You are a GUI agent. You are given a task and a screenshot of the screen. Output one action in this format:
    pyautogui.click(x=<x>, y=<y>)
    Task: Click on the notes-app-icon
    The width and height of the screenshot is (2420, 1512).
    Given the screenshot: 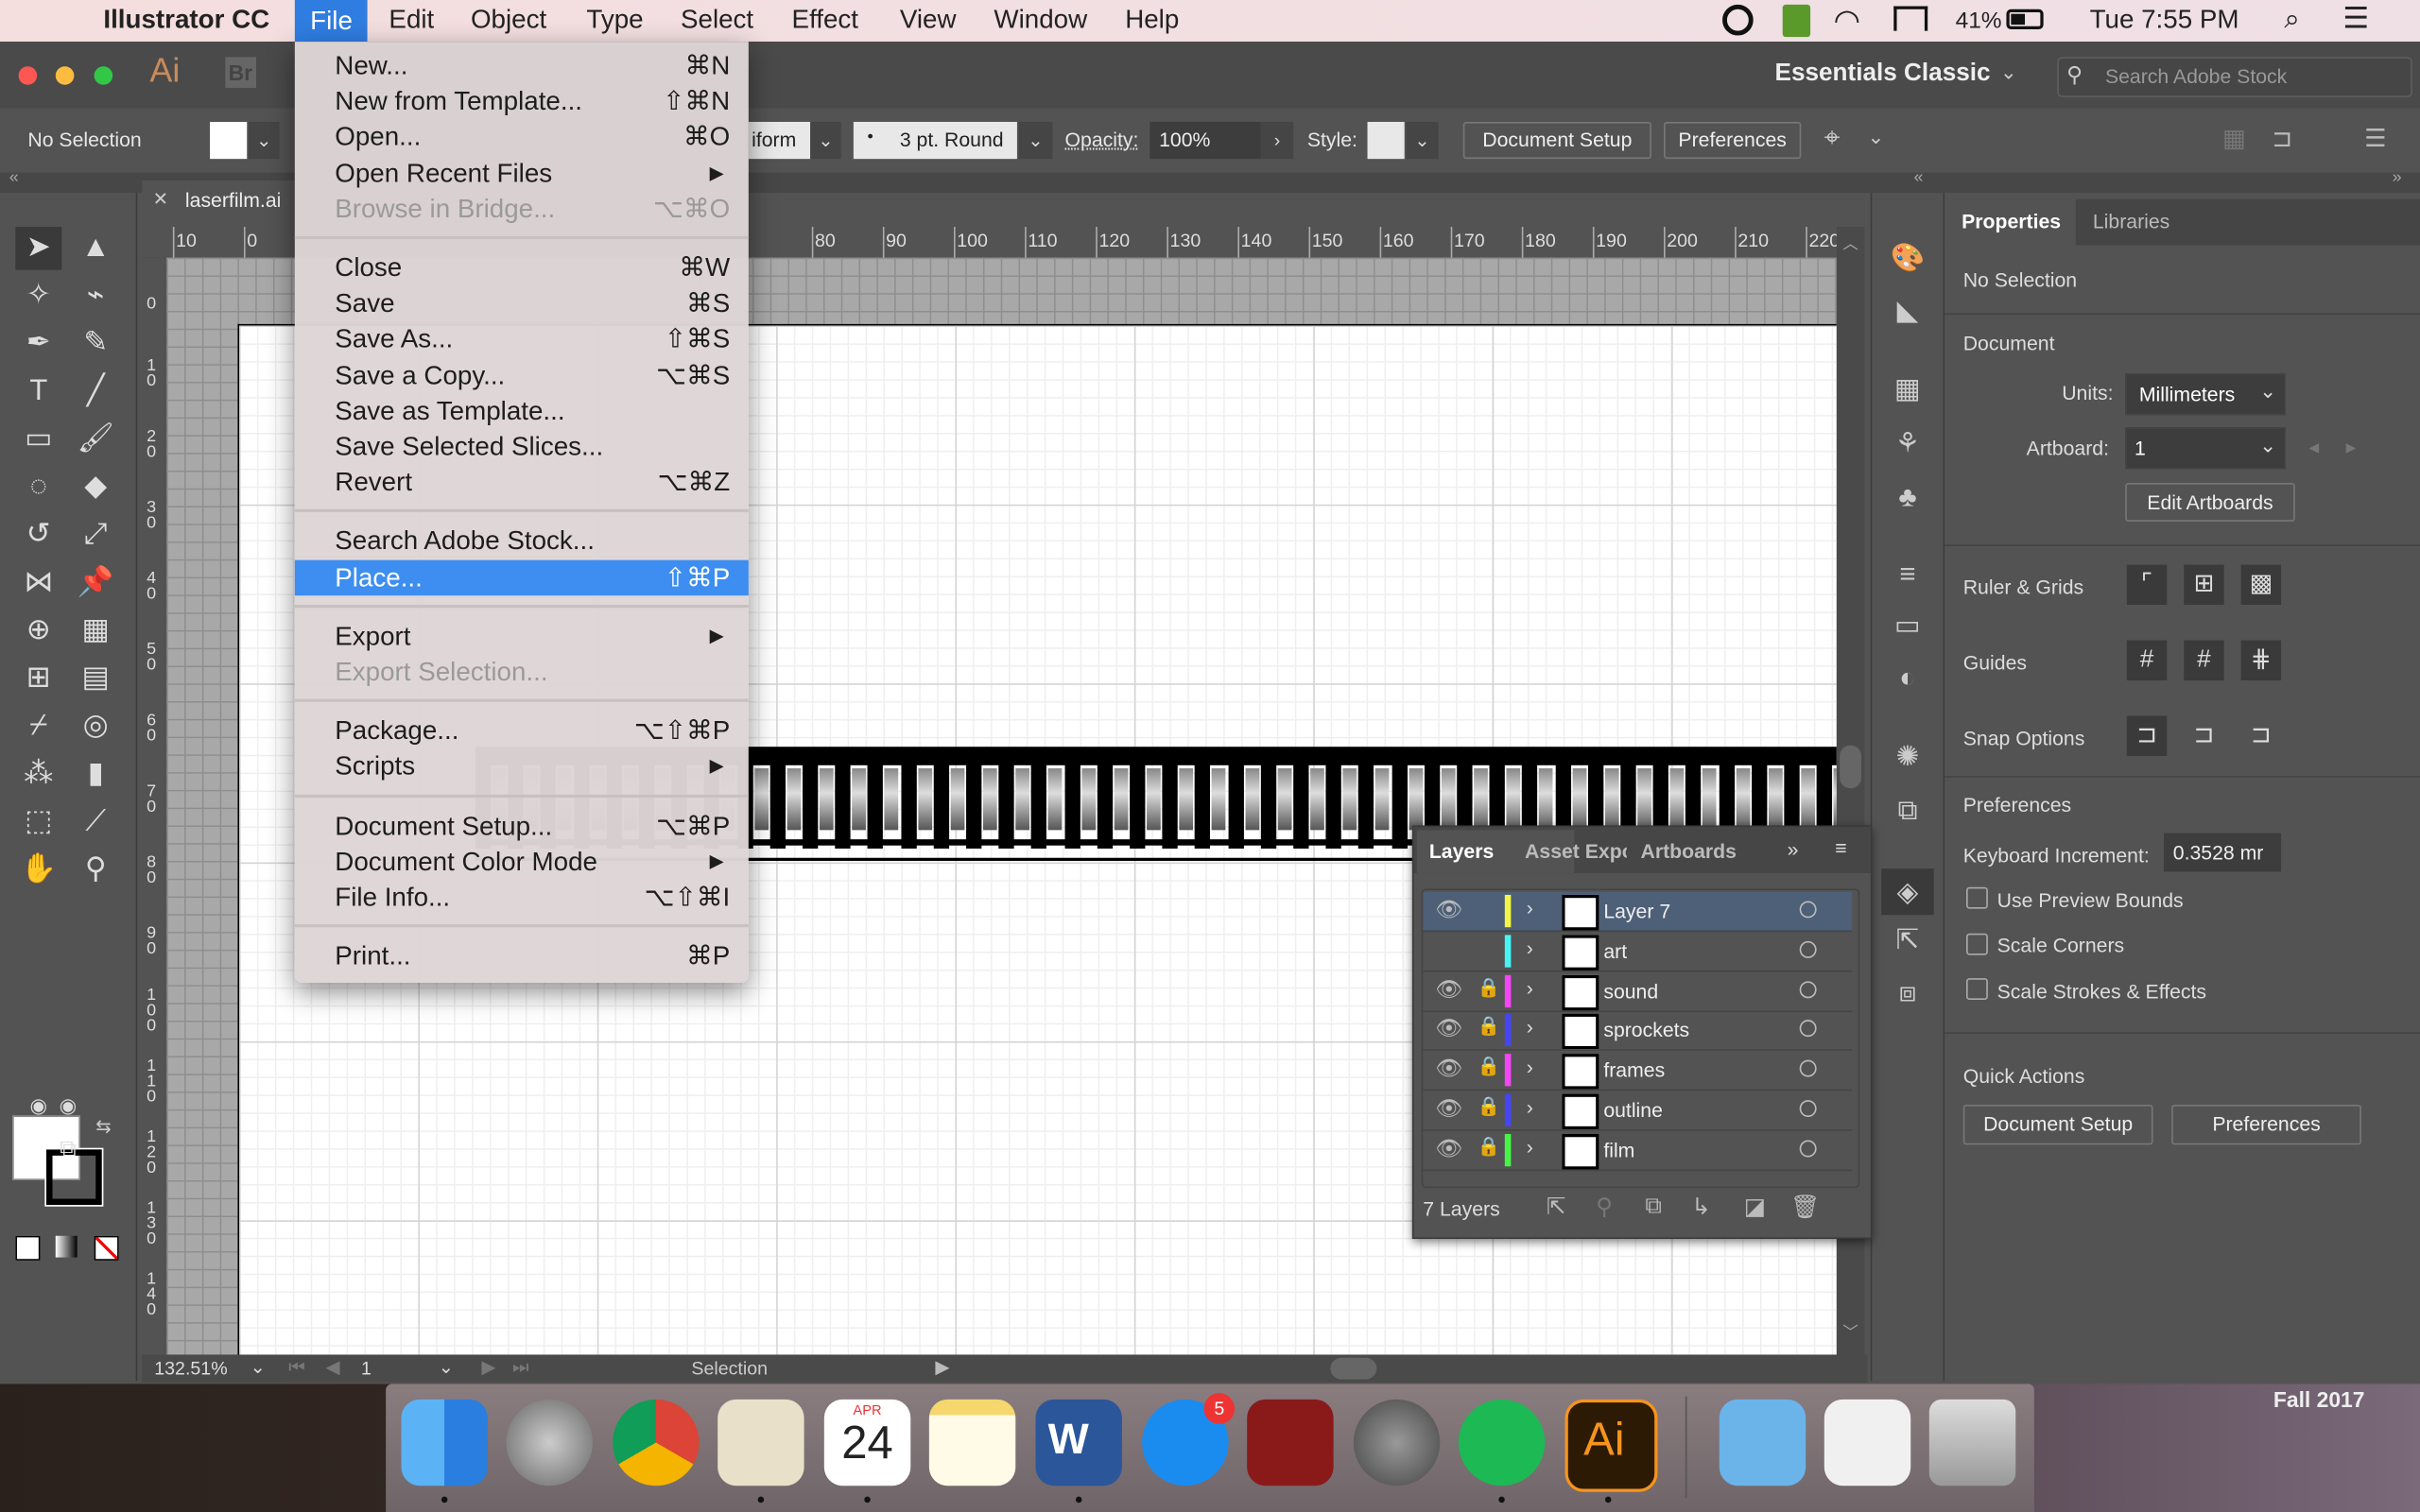 What is the action you would take?
    pyautogui.click(x=972, y=1442)
    